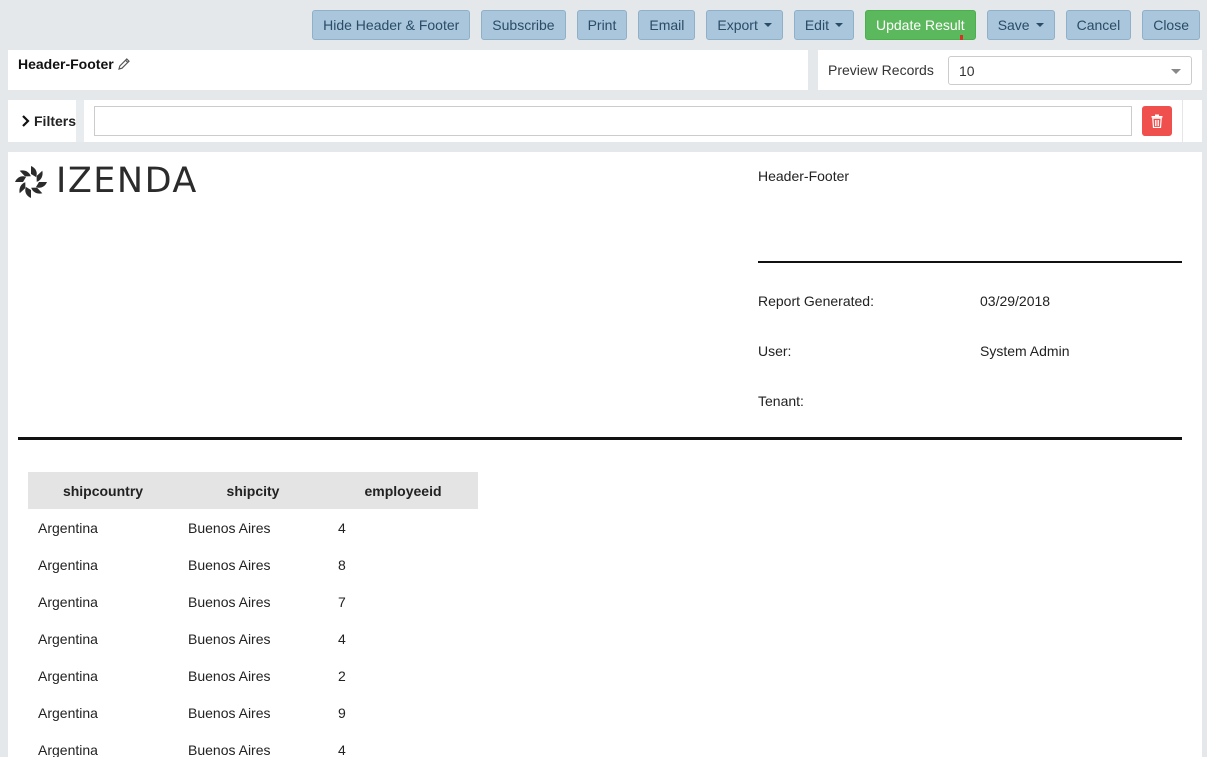 This screenshot has height=757, width=1207. I want to click on email-button: Email, so click(667, 25).